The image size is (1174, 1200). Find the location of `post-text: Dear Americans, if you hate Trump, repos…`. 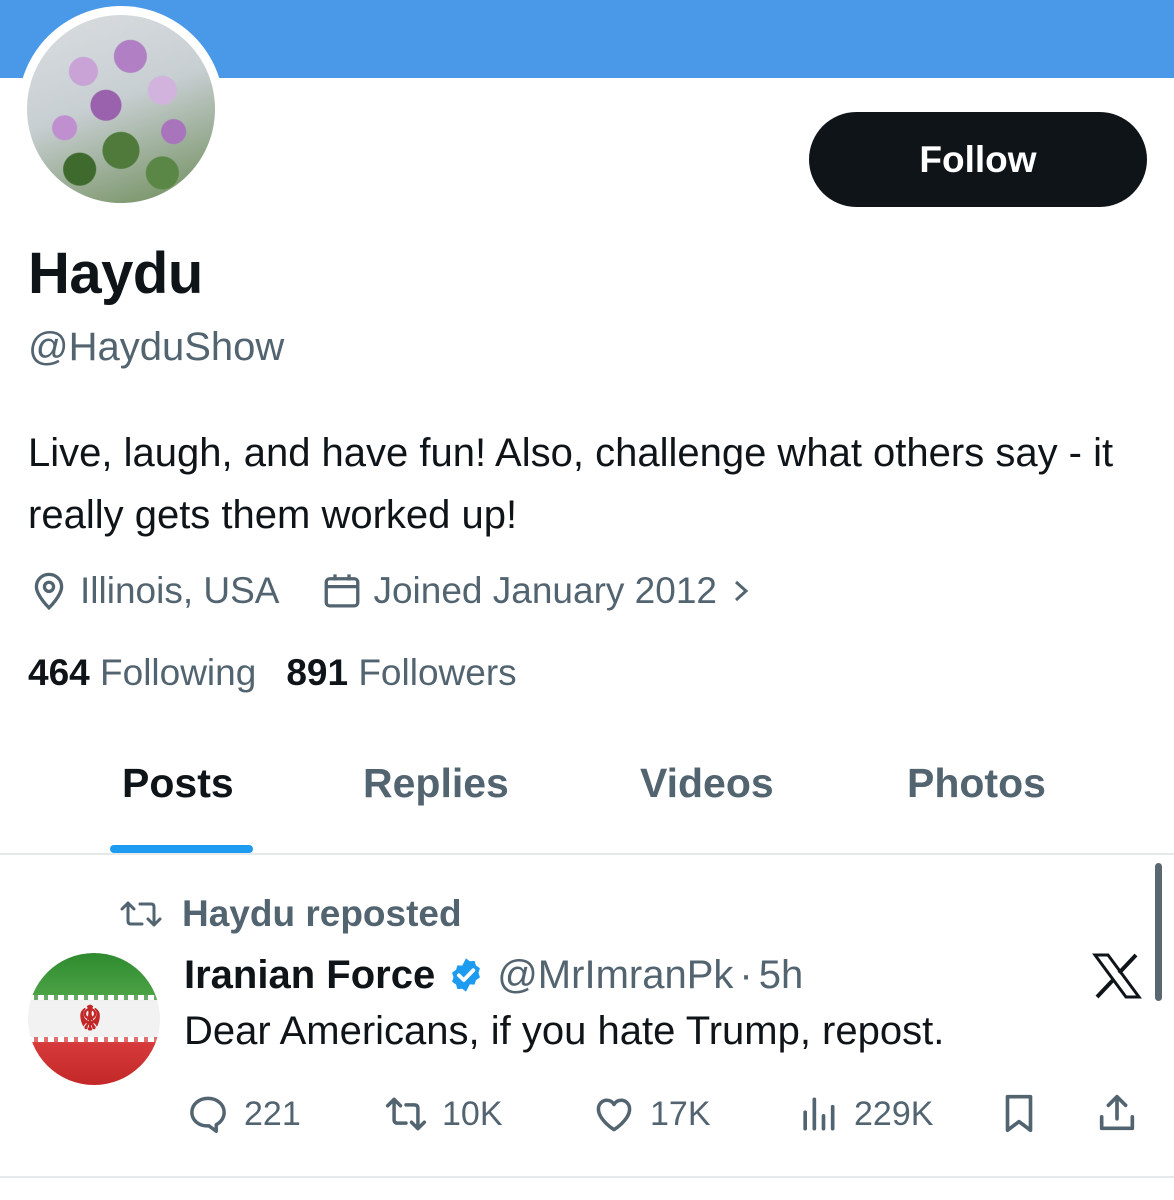

post-text: Dear Americans, if you hate Trump, repos… is located at coordinates (564, 1031).